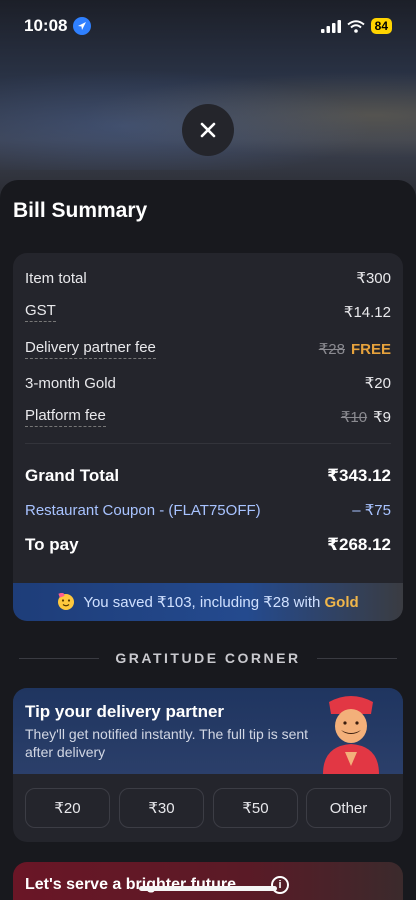 Image resolution: width=416 pixels, height=900 pixels. I want to click on grand-total-label: Grand Total, so click(72, 475).